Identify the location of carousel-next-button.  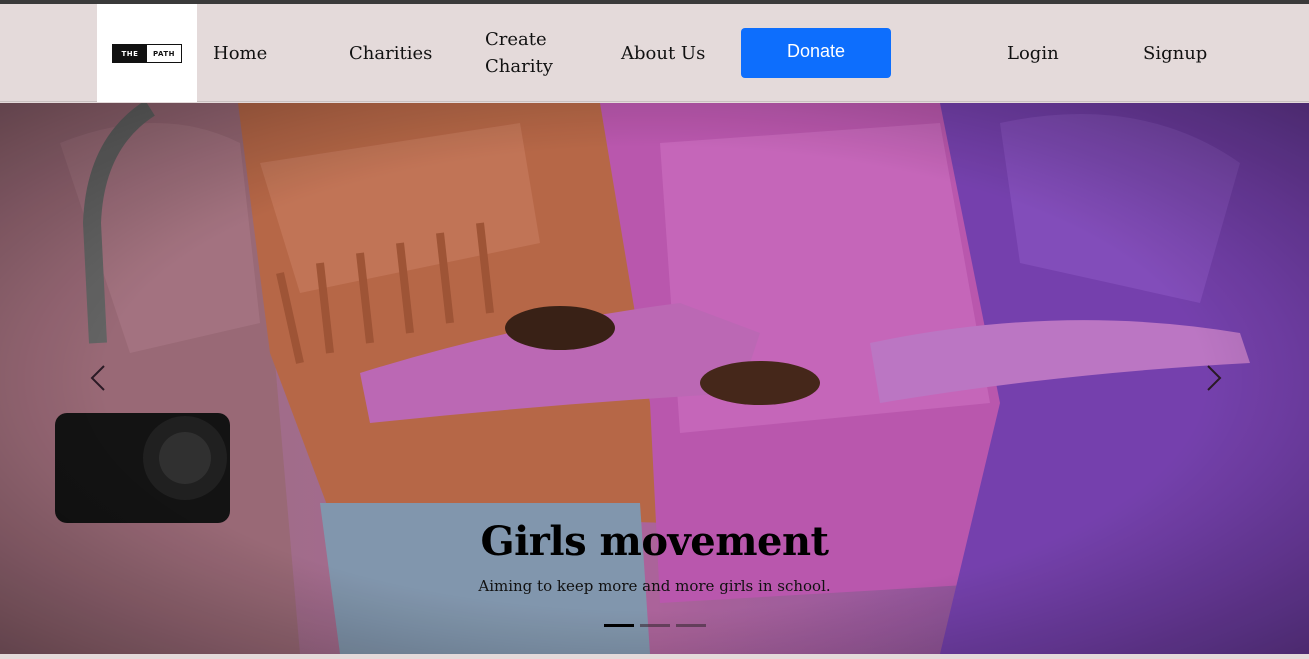
(1213, 378).